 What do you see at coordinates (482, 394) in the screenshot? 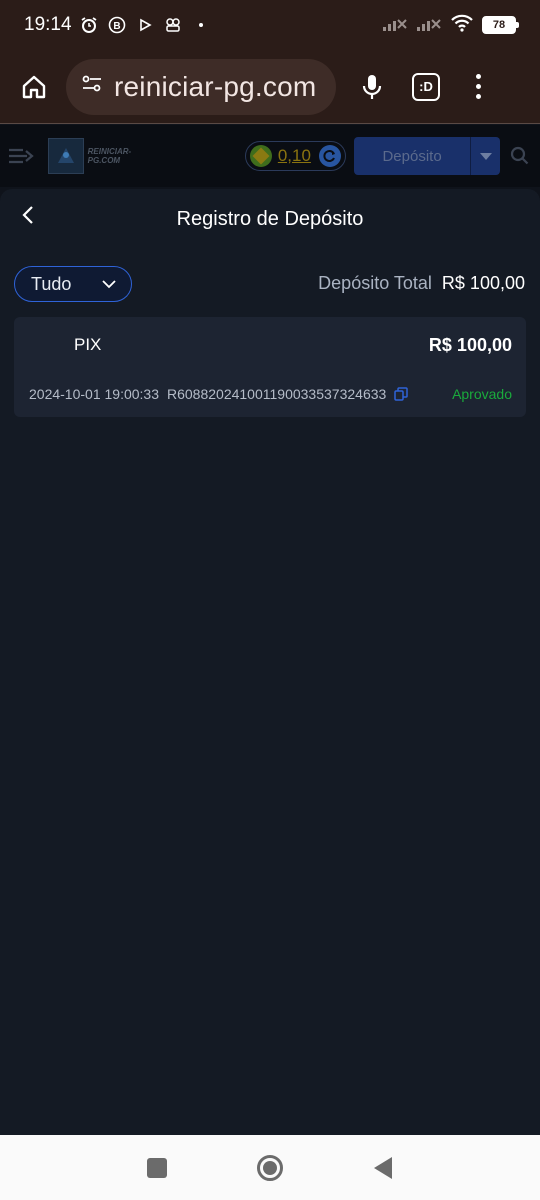
I see `record-status: Aprovado` at bounding box center [482, 394].